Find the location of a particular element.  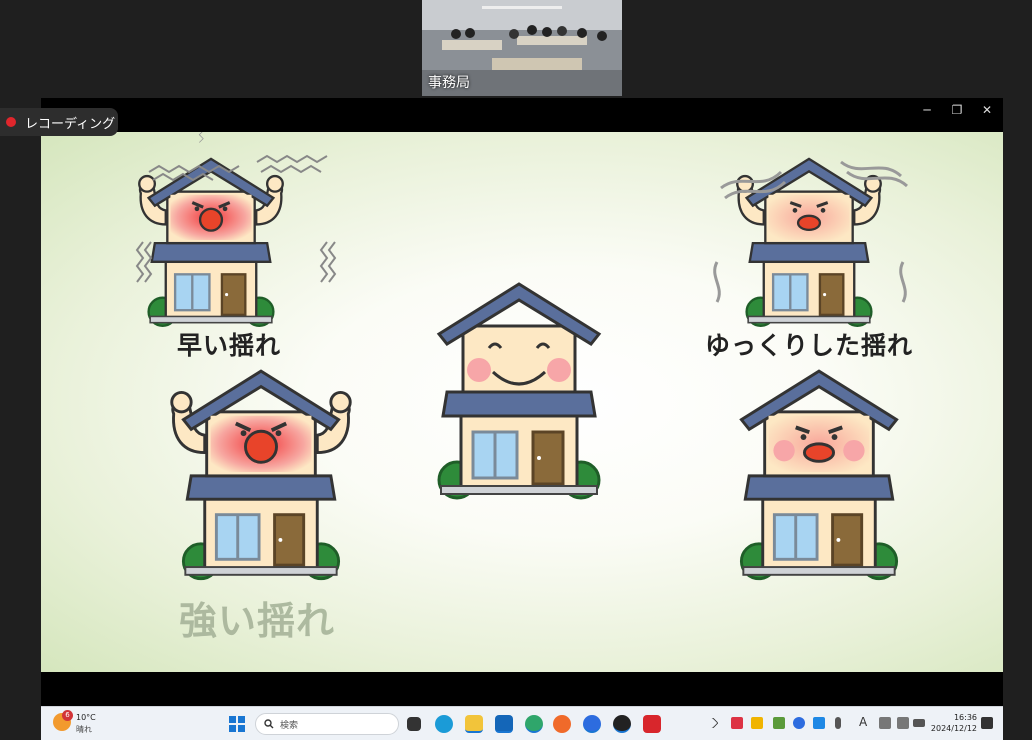

label-slow-shaking: ゆっくりした揺れ is located at coordinates (809, 345).